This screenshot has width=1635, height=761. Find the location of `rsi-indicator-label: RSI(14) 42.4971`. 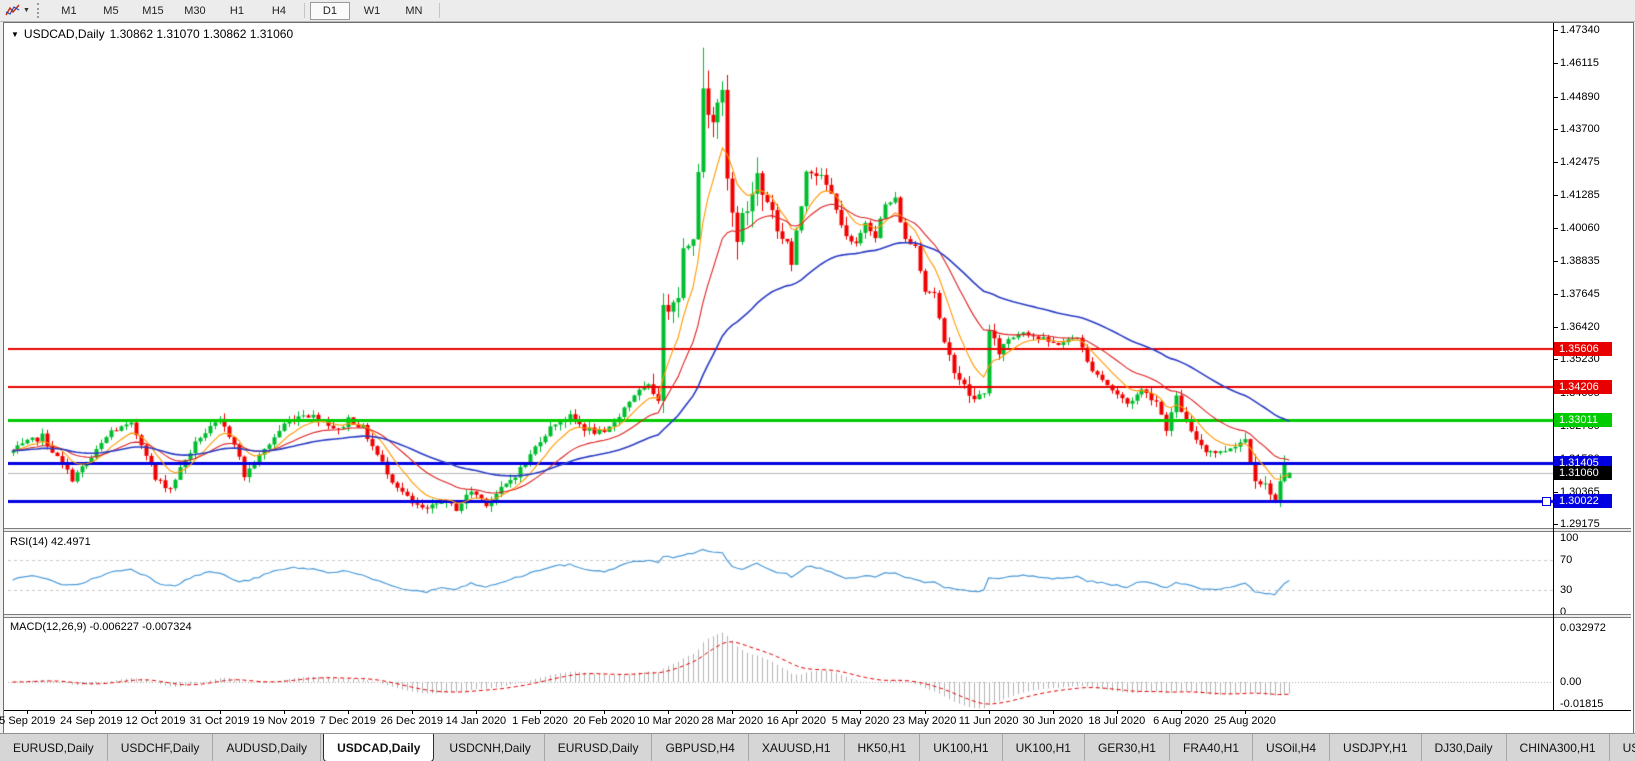

rsi-indicator-label: RSI(14) 42.4971 is located at coordinates (50, 542).